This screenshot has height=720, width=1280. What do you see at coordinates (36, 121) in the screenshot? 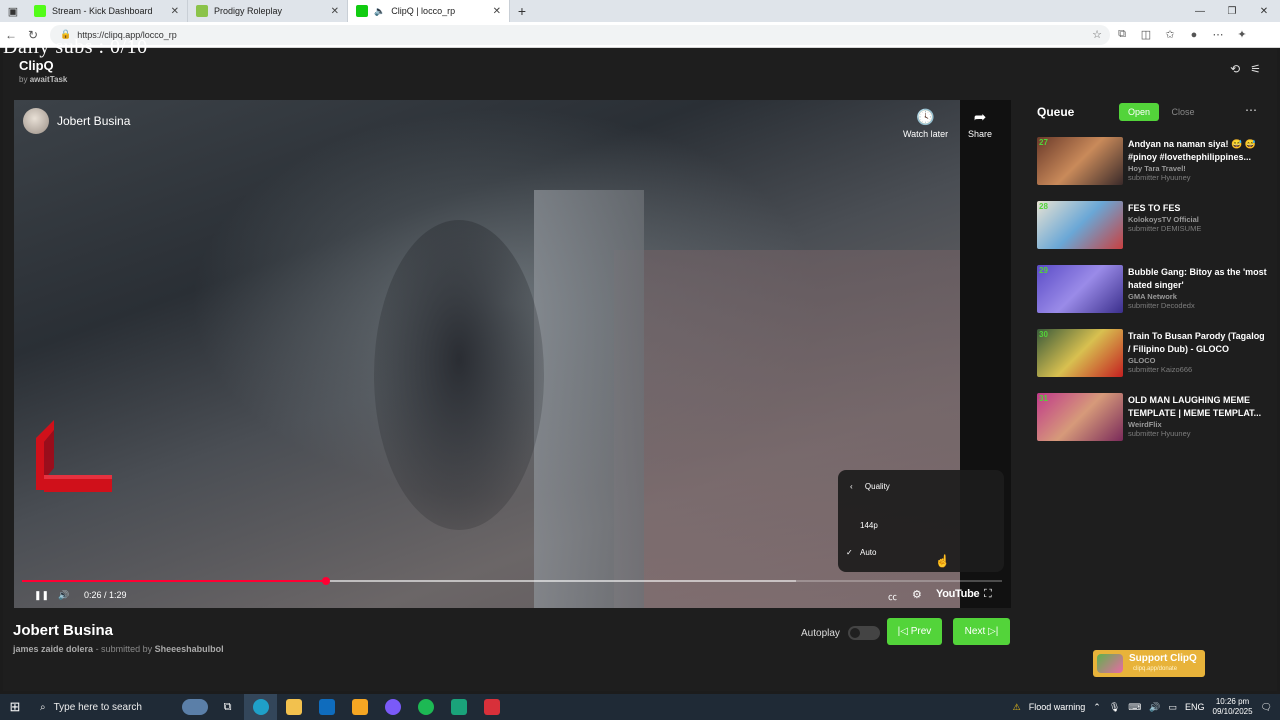
I see `channel-avatar` at bounding box center [36, 121].